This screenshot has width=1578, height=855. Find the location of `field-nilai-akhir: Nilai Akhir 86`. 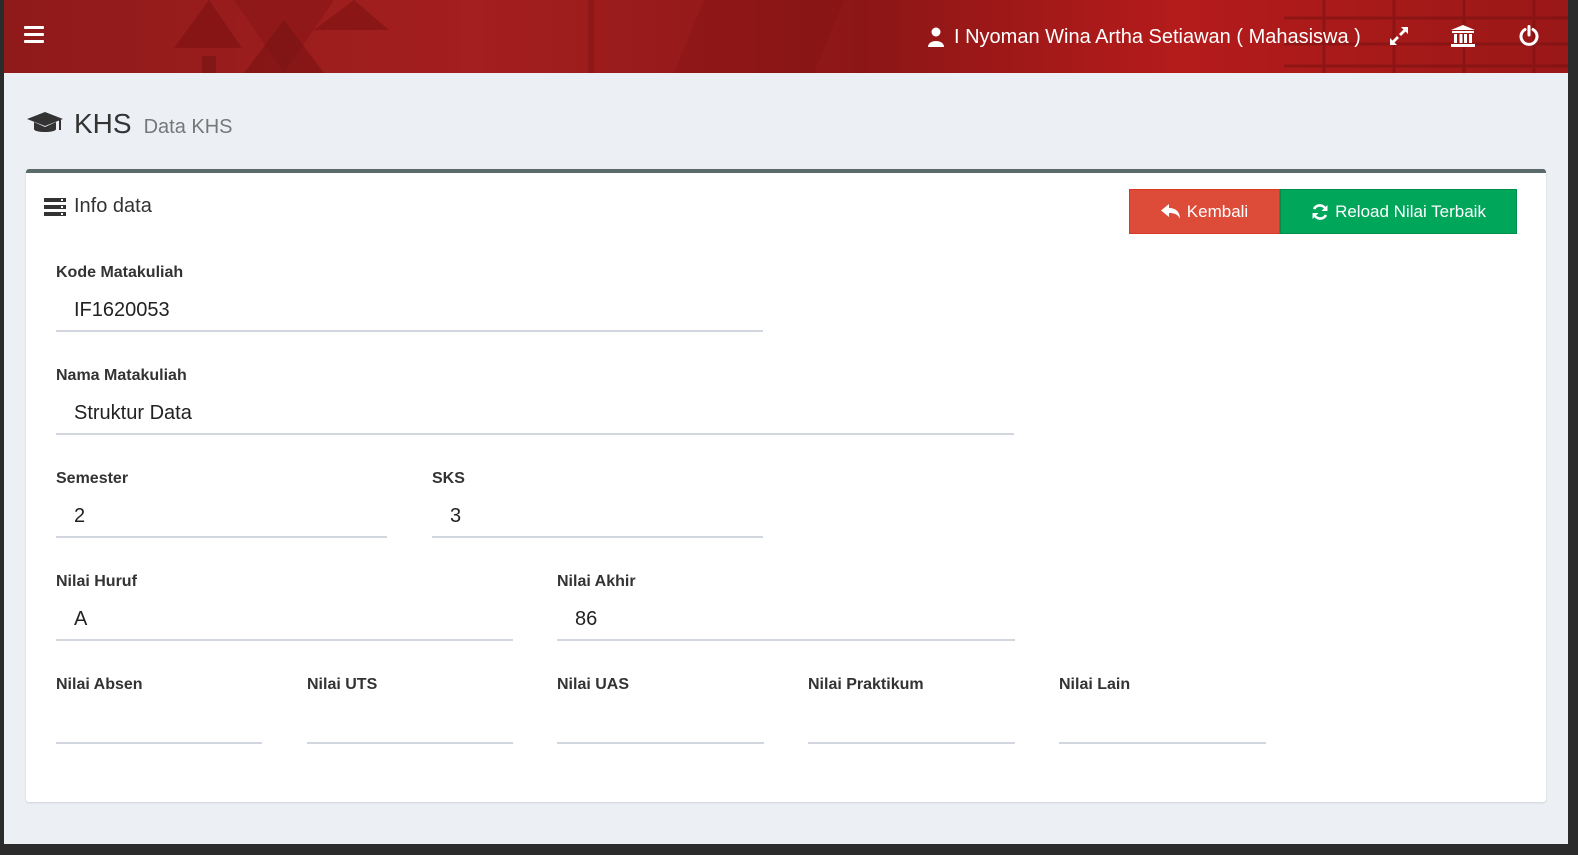

field-nilai-akhir: Nilai Akhir 86 is located at coordinates (786, 607).